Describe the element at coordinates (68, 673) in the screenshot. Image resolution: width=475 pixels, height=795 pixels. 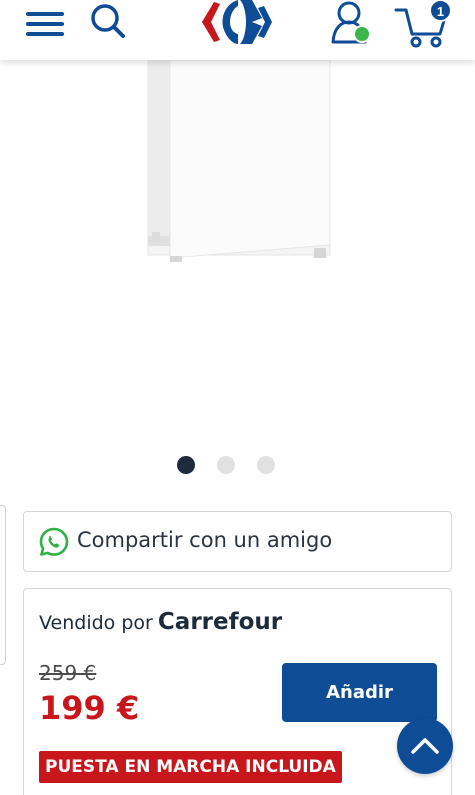
I see `old-price: 259 €` at that location.